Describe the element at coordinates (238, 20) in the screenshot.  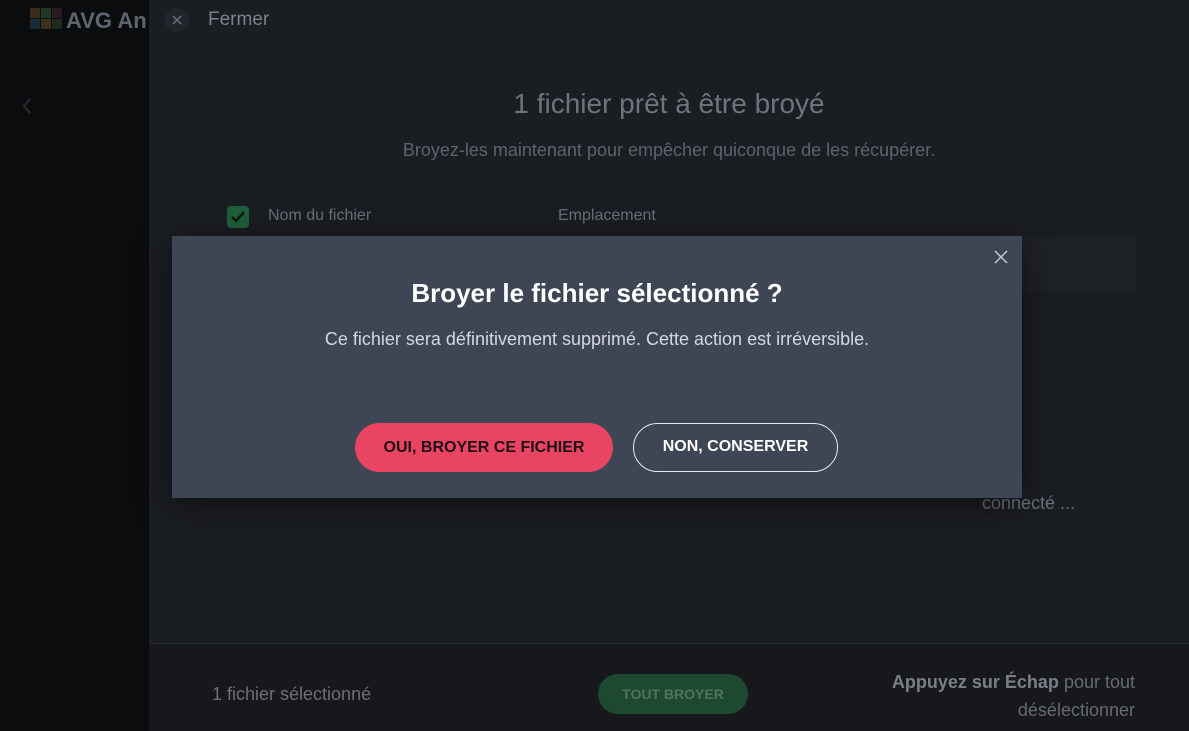
I see `close-label: Fermer` at that location.